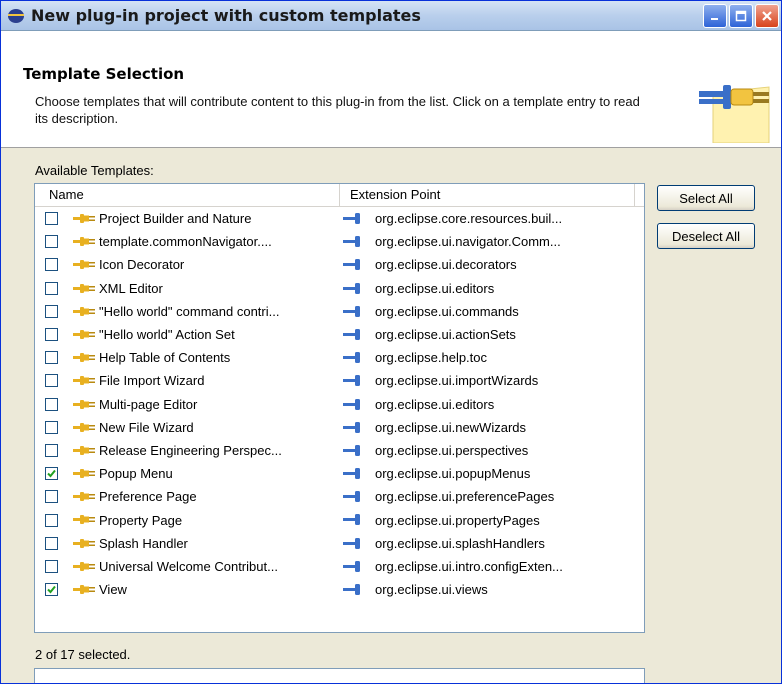 This screenshot has width=782, height=684. Describe the element at coordinates (431, 358) in the screenshot. I see `extension-point: org.eclipse.help.toc` at that location.